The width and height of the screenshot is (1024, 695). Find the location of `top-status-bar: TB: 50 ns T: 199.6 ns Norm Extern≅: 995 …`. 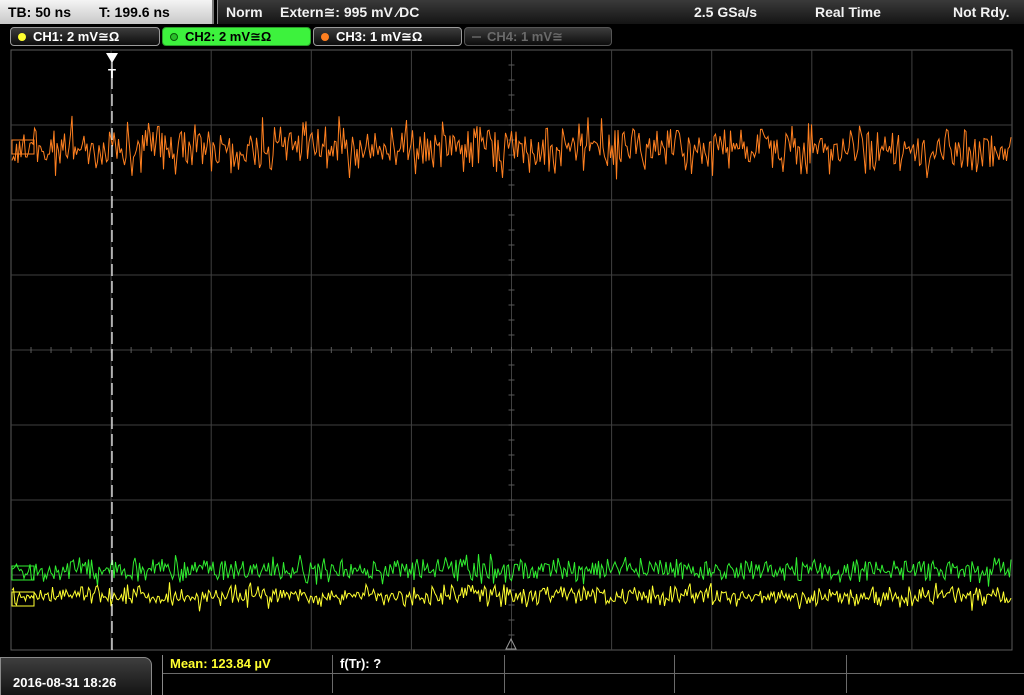

top-status-bar: TB: 50 ns T: 199.6 ns Norm Extern≅: 995 … is located at coordinates (512, 12).